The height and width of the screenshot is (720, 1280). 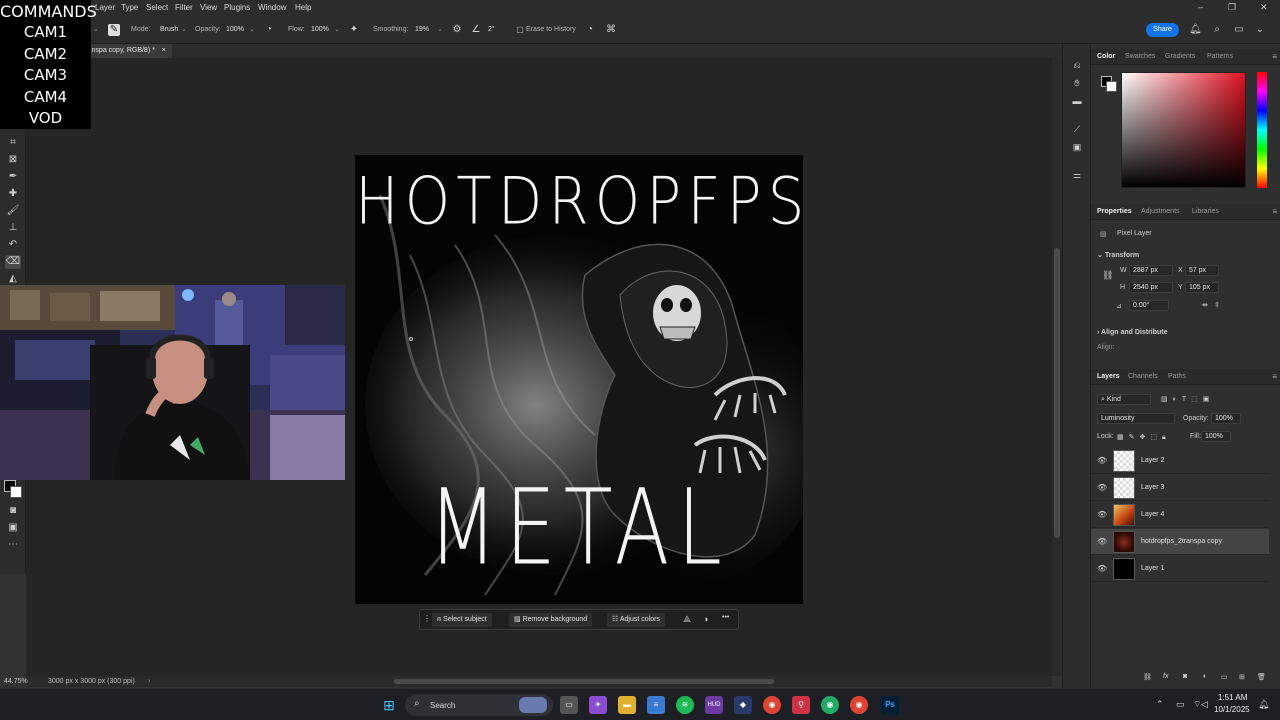 I want to click on tab-patterns: Patterns, so click(x=1220, y=56).